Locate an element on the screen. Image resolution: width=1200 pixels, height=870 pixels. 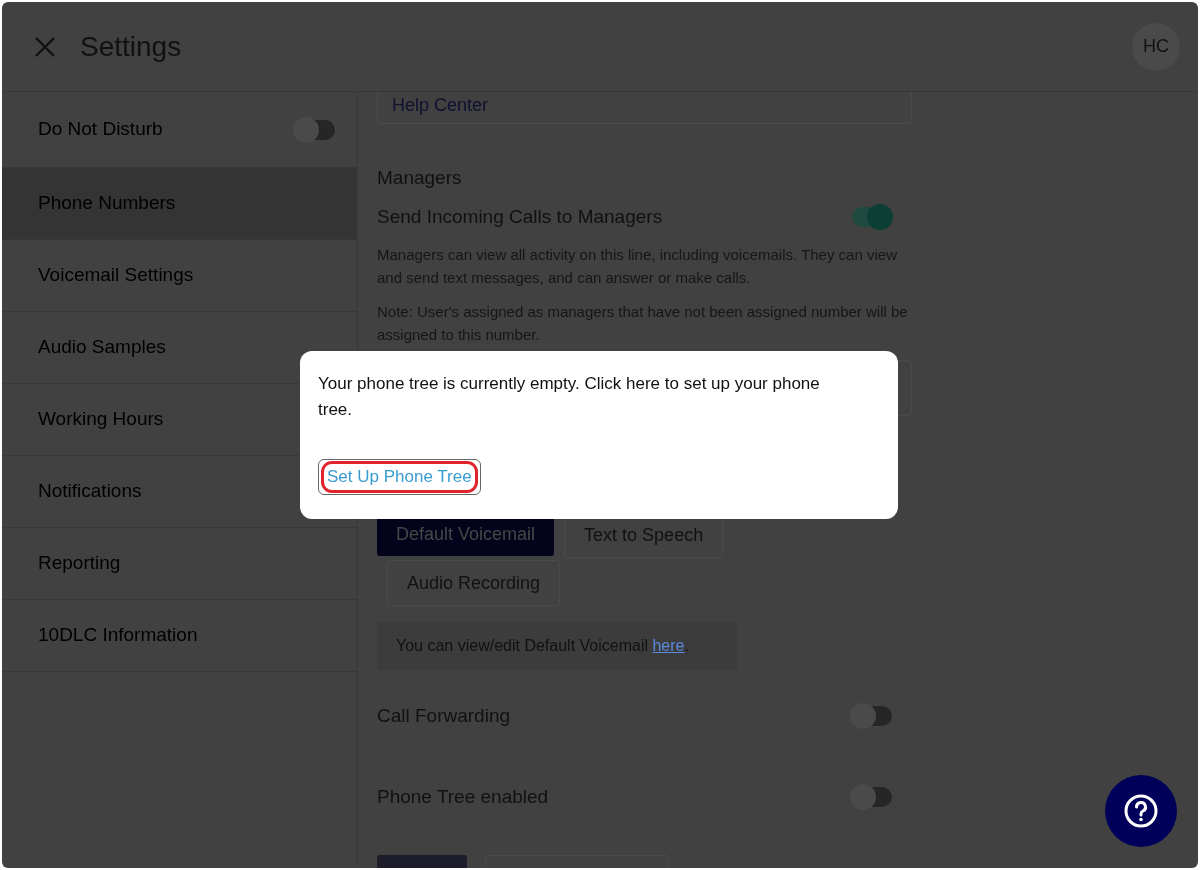
sidebar-label: Do Not Disturb is located at coordinates (101, 129).